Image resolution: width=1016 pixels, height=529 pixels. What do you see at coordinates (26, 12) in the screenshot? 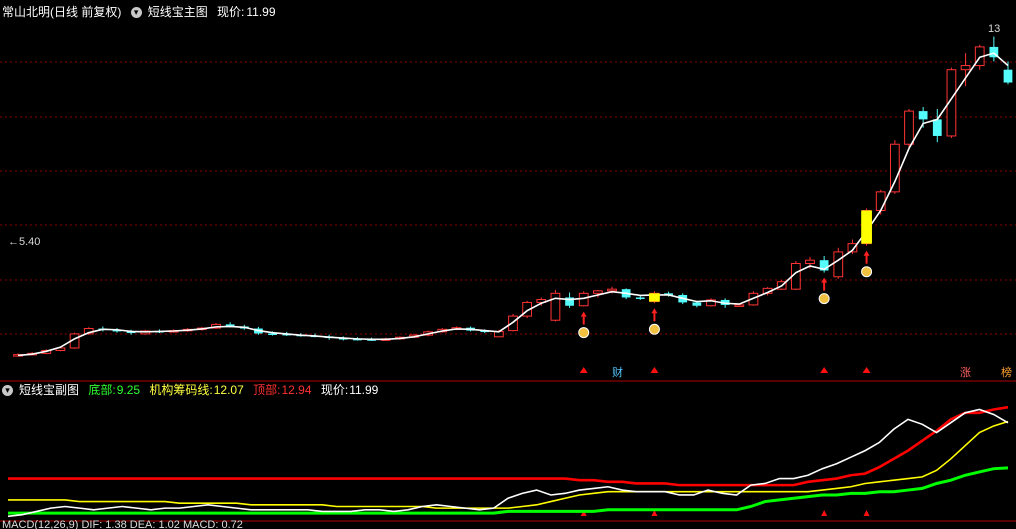
I see `stock-name: 常山北明` at bounding box center [26, 12].